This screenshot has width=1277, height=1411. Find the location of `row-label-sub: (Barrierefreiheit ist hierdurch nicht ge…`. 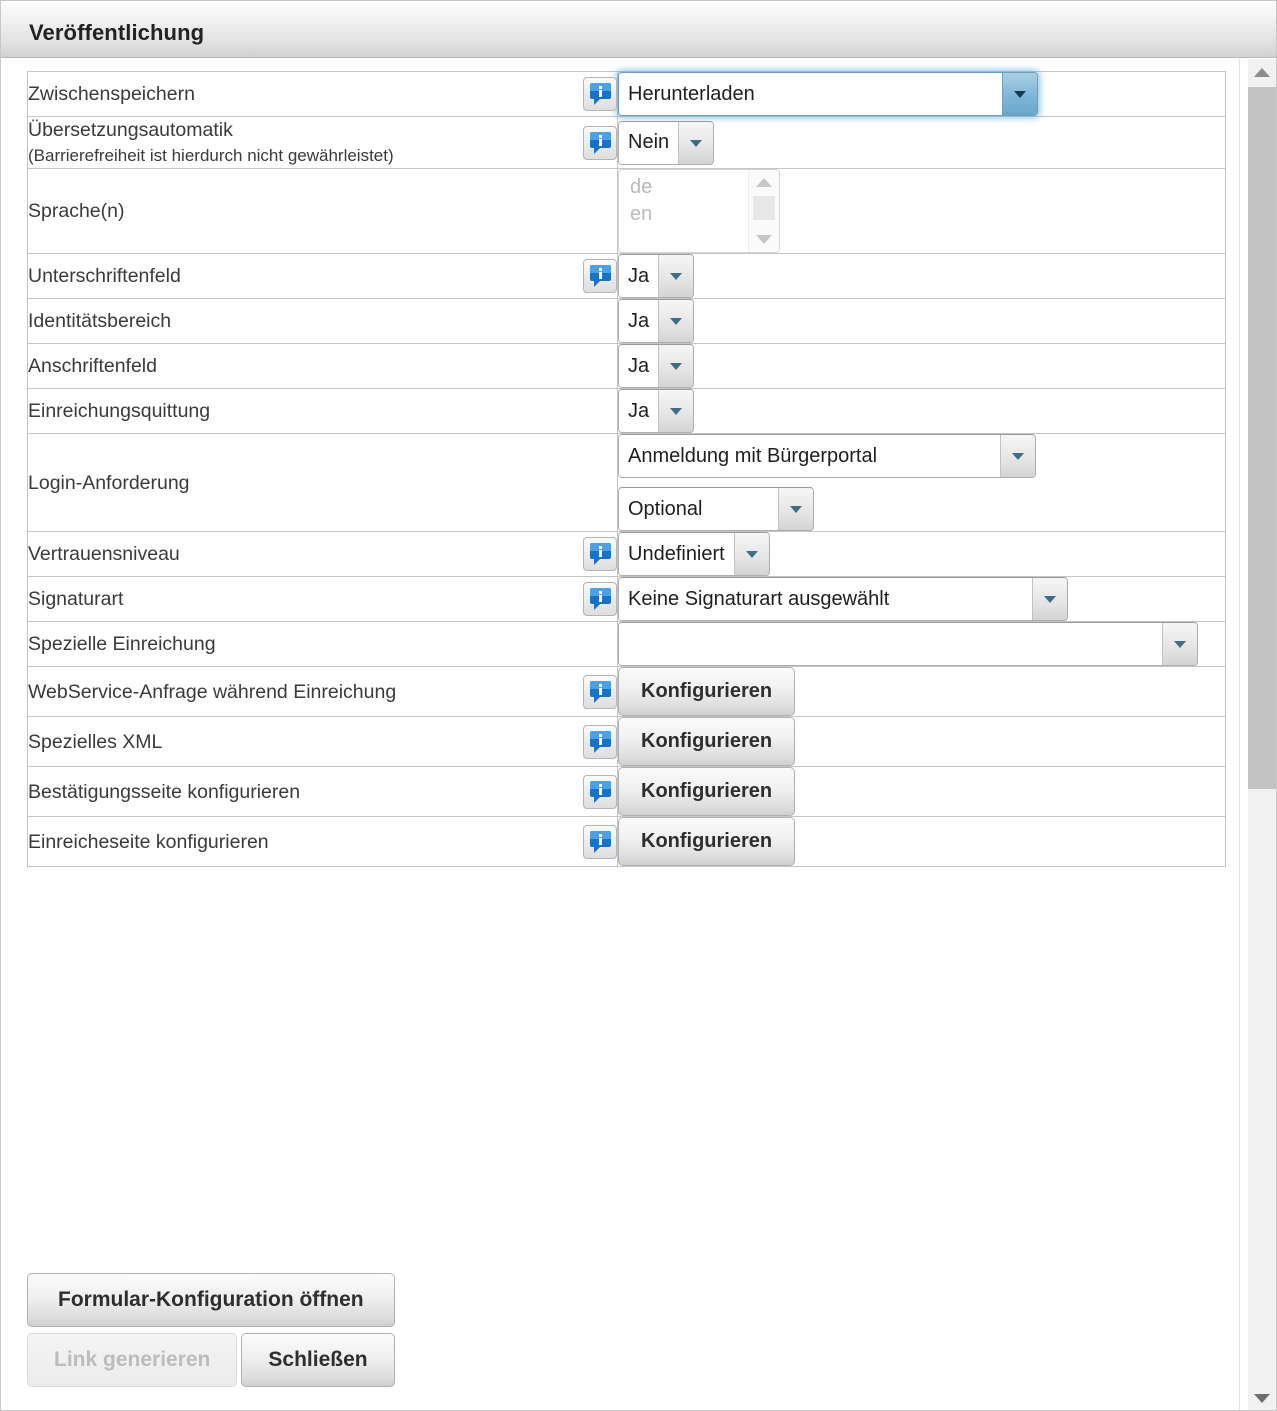

row-label-sub: (Barrierefreiheit ist hierdurch nicht ge… is located at coordinates (211, 156).